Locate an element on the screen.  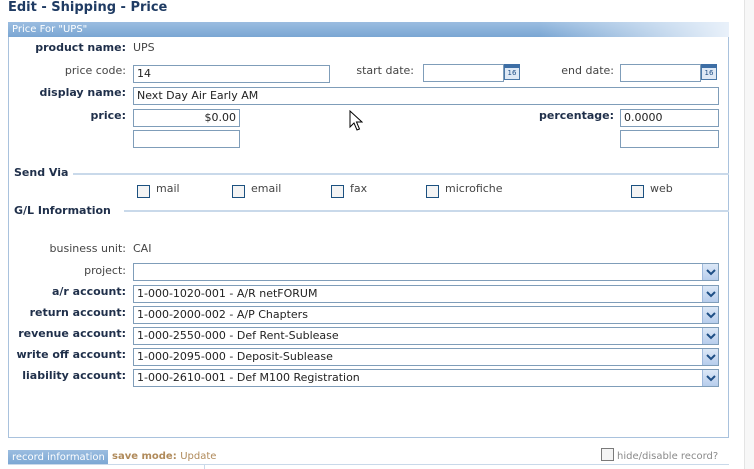
display-name-label: display name: is located at coordinates (83, 92).